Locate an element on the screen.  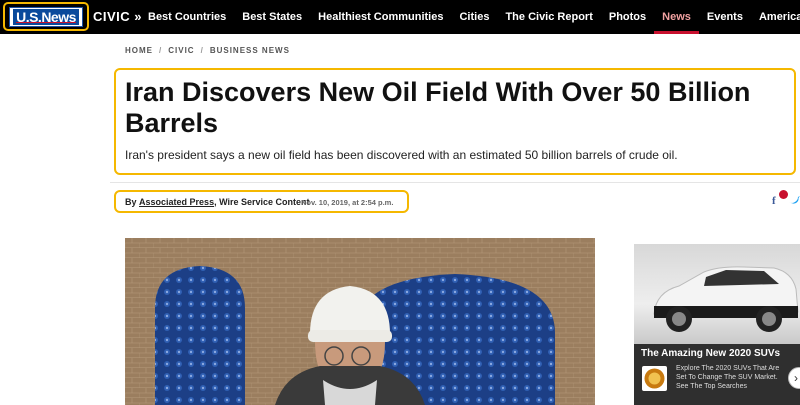
ad-brand-icon is located at coordinates (654, 378).